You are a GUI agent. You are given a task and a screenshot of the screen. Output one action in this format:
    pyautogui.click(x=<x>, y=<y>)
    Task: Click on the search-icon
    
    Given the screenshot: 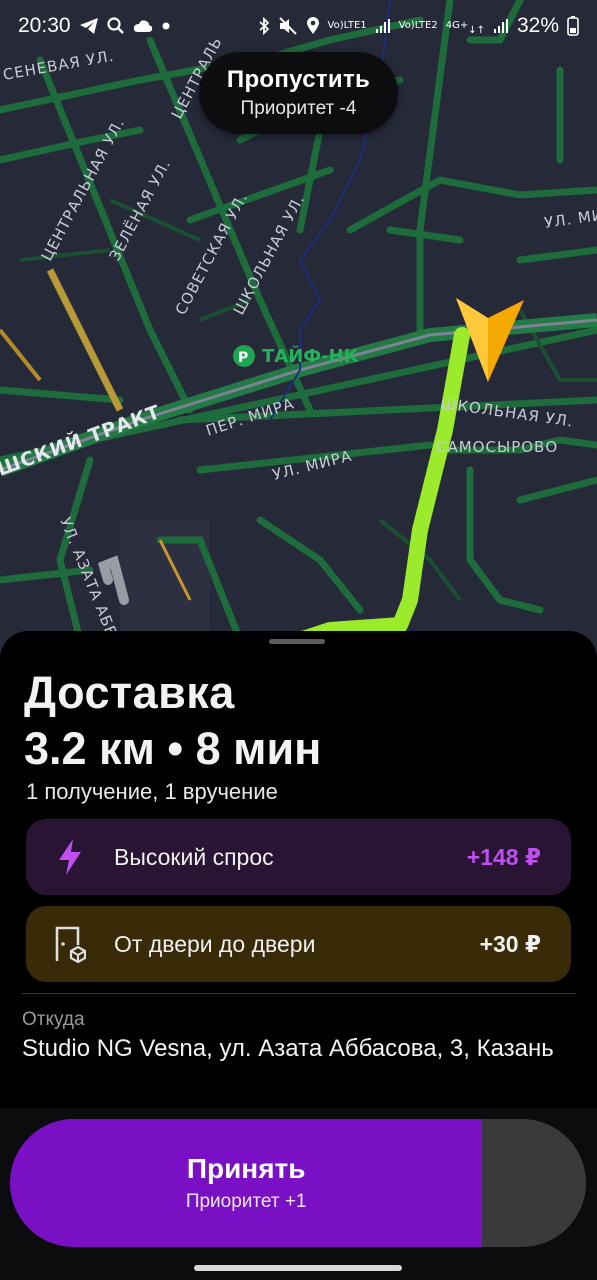 What is the action you would take?
    pyautogui.click(x=115, y=26)
    